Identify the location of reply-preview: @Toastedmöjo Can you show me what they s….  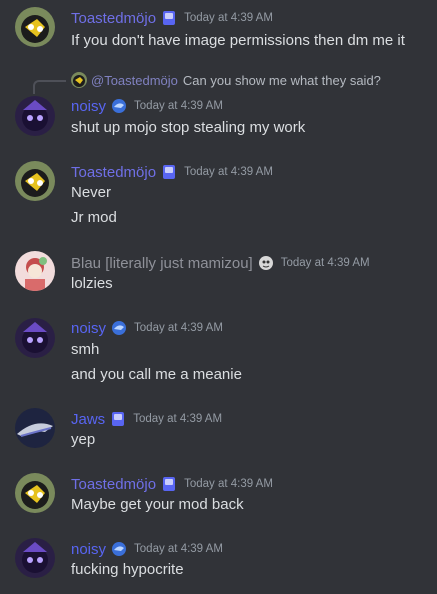
(226, 80).